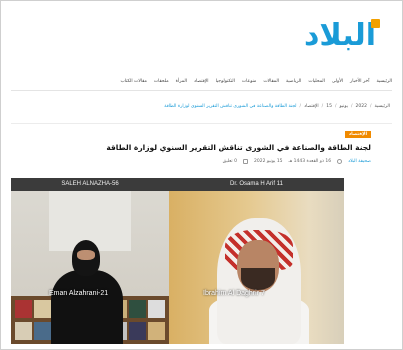  Describe the element at coordinates (310, 161) in the screenshot. I see `hijri-date: 16 ذو القعدة 1443 هـ` at that location.